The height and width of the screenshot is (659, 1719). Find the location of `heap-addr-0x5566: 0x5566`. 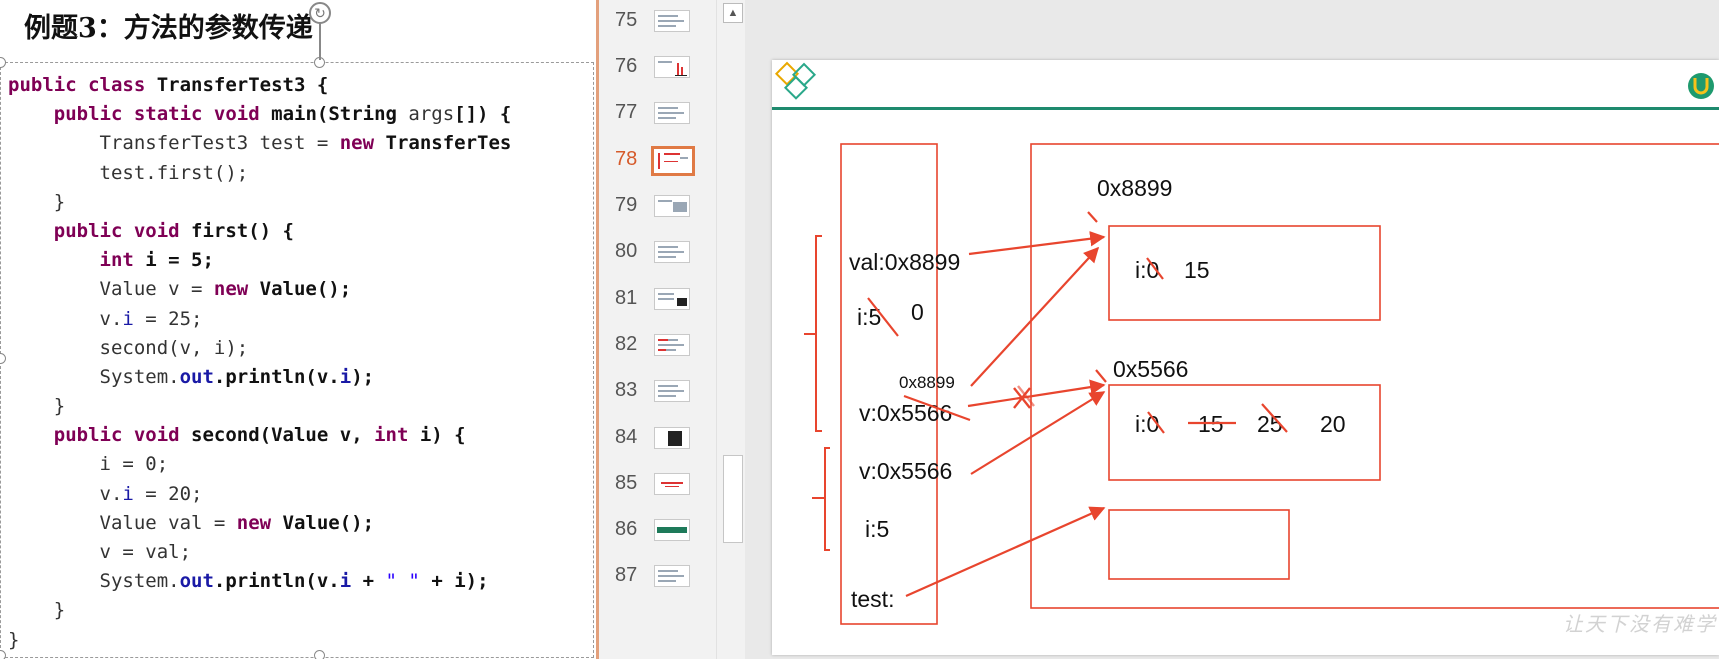

heap-addr-0x5566: 0x5566 is located at coordinates (1150, 369).